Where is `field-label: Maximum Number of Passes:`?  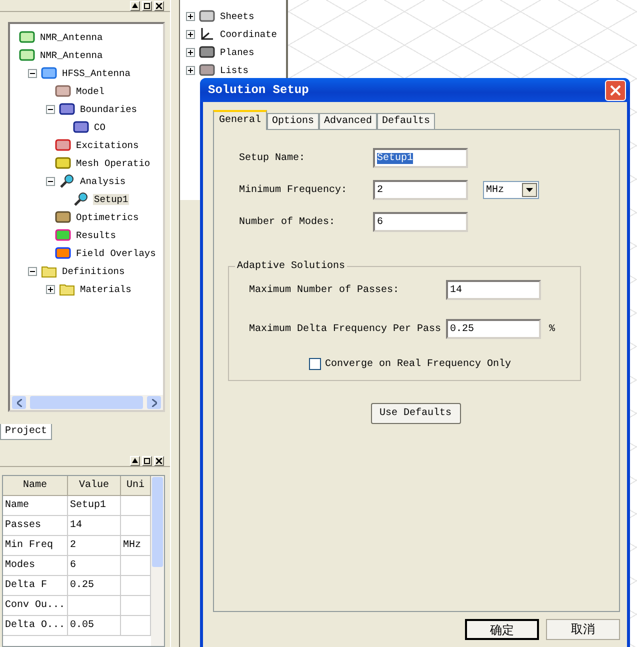 field-label: Maximum Number of Passes: is located at coordinates (324, 290).